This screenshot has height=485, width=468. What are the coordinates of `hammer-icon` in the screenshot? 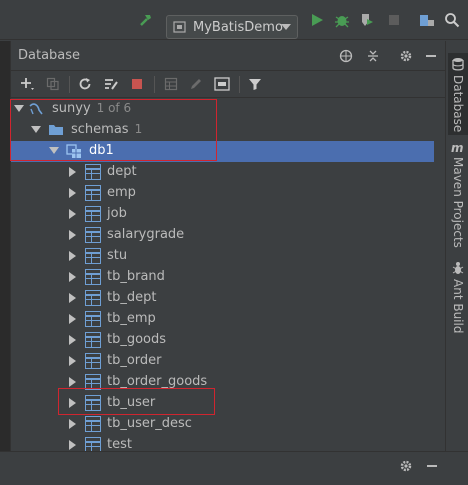 It's located at (146, 20).